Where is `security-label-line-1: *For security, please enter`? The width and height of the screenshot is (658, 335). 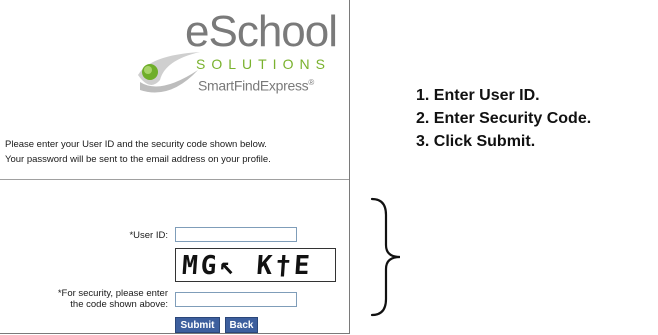 security-label-line-1: *For security, please enter is located at coordinates (112, 293).